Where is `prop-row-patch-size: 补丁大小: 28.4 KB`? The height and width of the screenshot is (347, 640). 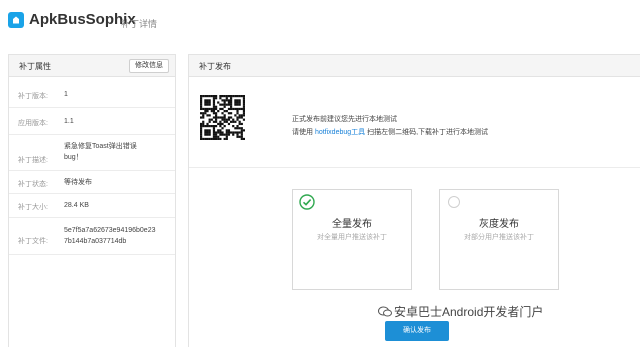
prop-row-patch-size: 补丁大小: 28.4 KB is located at coordinates (92, 206).